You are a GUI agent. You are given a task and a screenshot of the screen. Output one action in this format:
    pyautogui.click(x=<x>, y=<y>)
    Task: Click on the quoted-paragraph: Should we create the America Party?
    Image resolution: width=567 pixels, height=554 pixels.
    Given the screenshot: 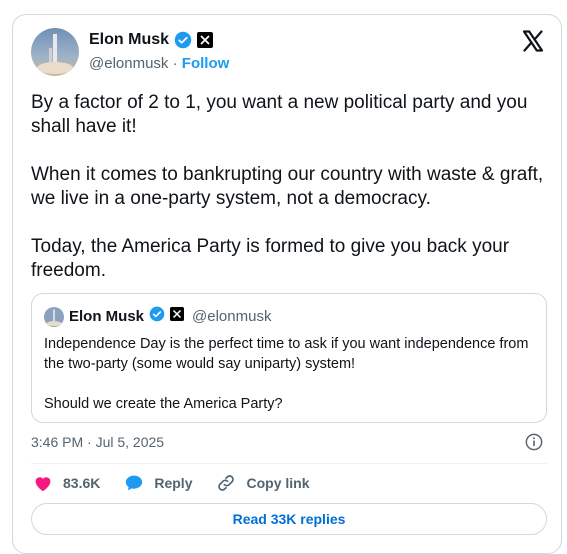 What is the action you would take?
    pyautogui.click(x=163, y=404)
    